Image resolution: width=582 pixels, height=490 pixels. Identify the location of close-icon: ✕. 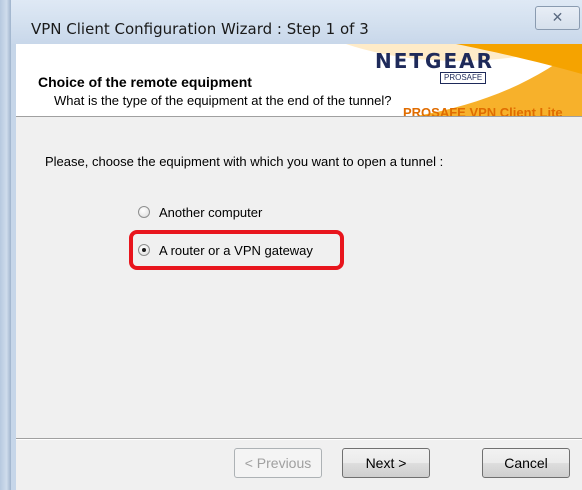
(557, 17).